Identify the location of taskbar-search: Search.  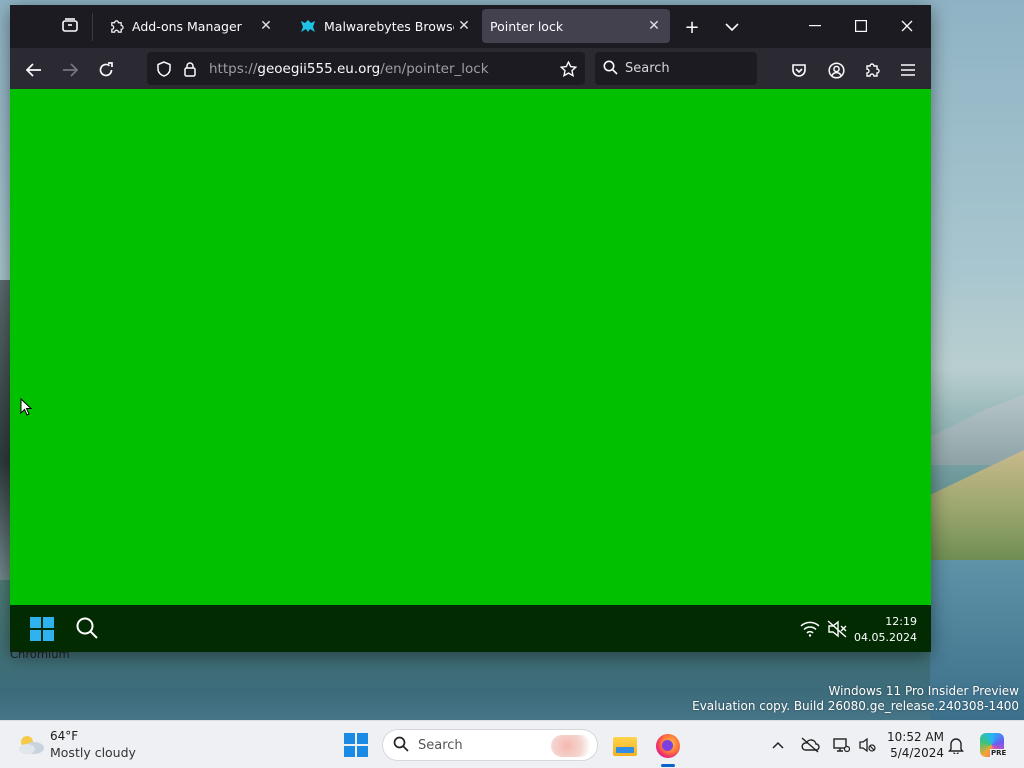
(490, 745).